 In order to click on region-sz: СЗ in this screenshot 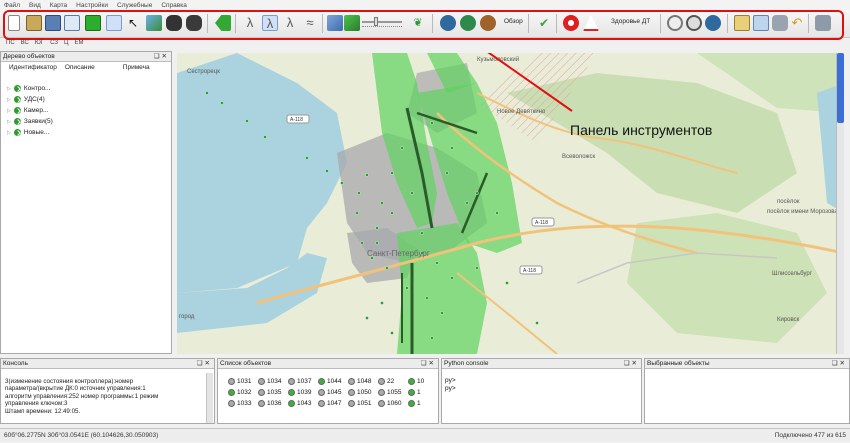, I will do `click(54, 43)`.